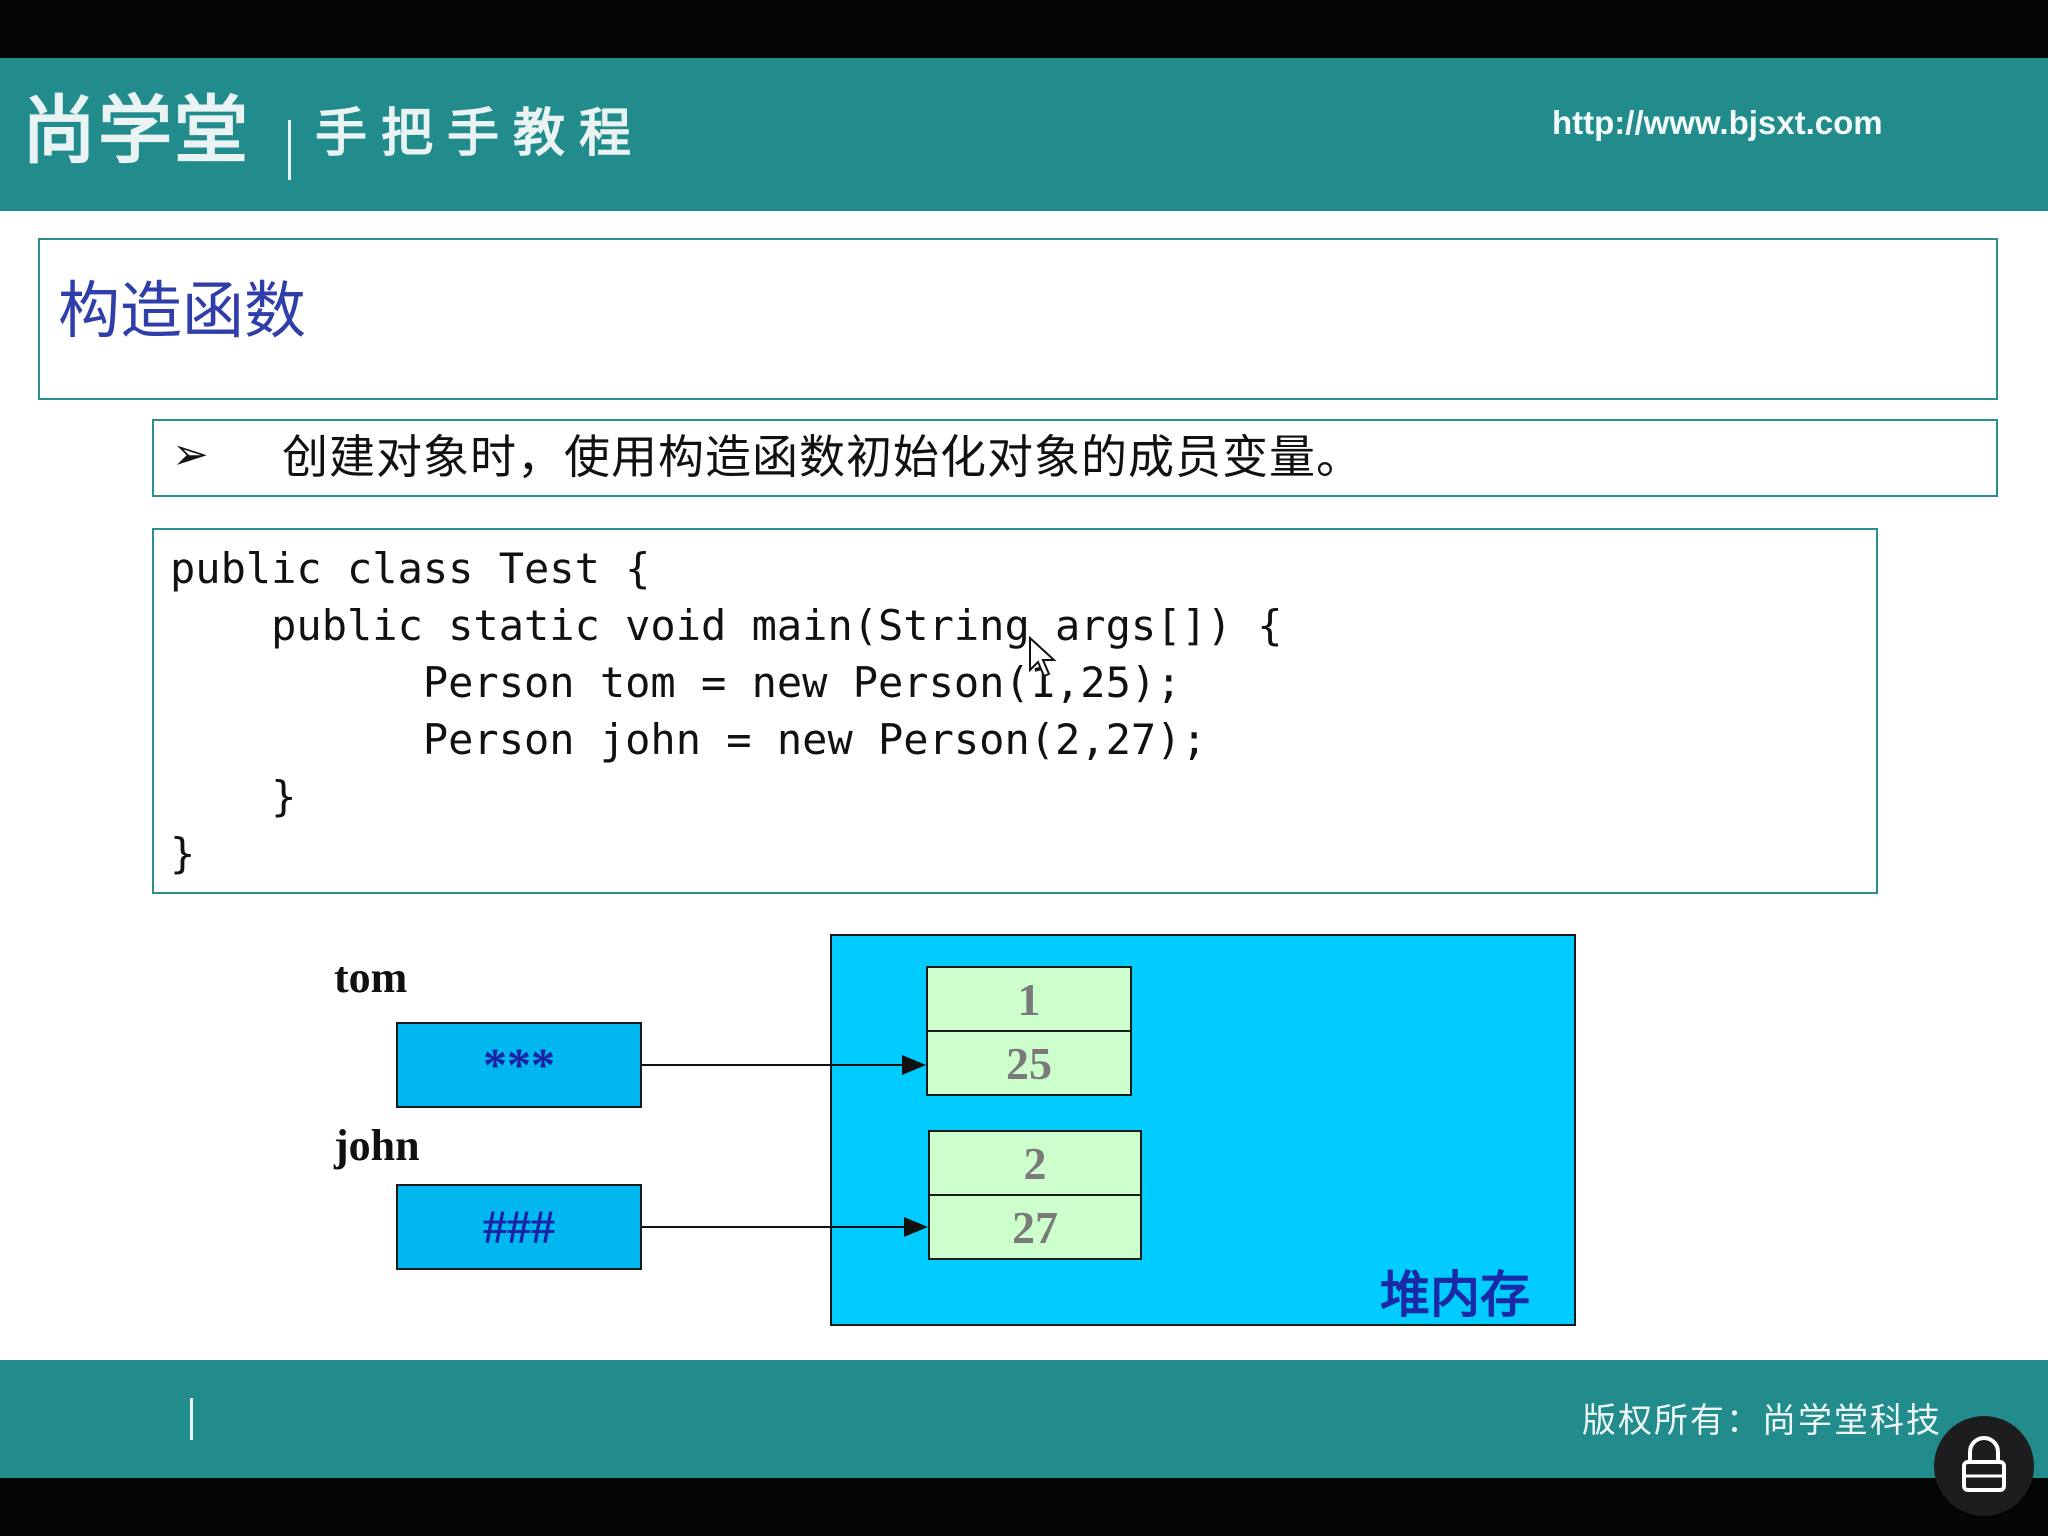 The height and width of the screenshot is (1536, 2048). What do you see at coordinates (1043, 657) in the screenshot?
I see `mouse-cursor-icon` at bounding box center [1043, 657].